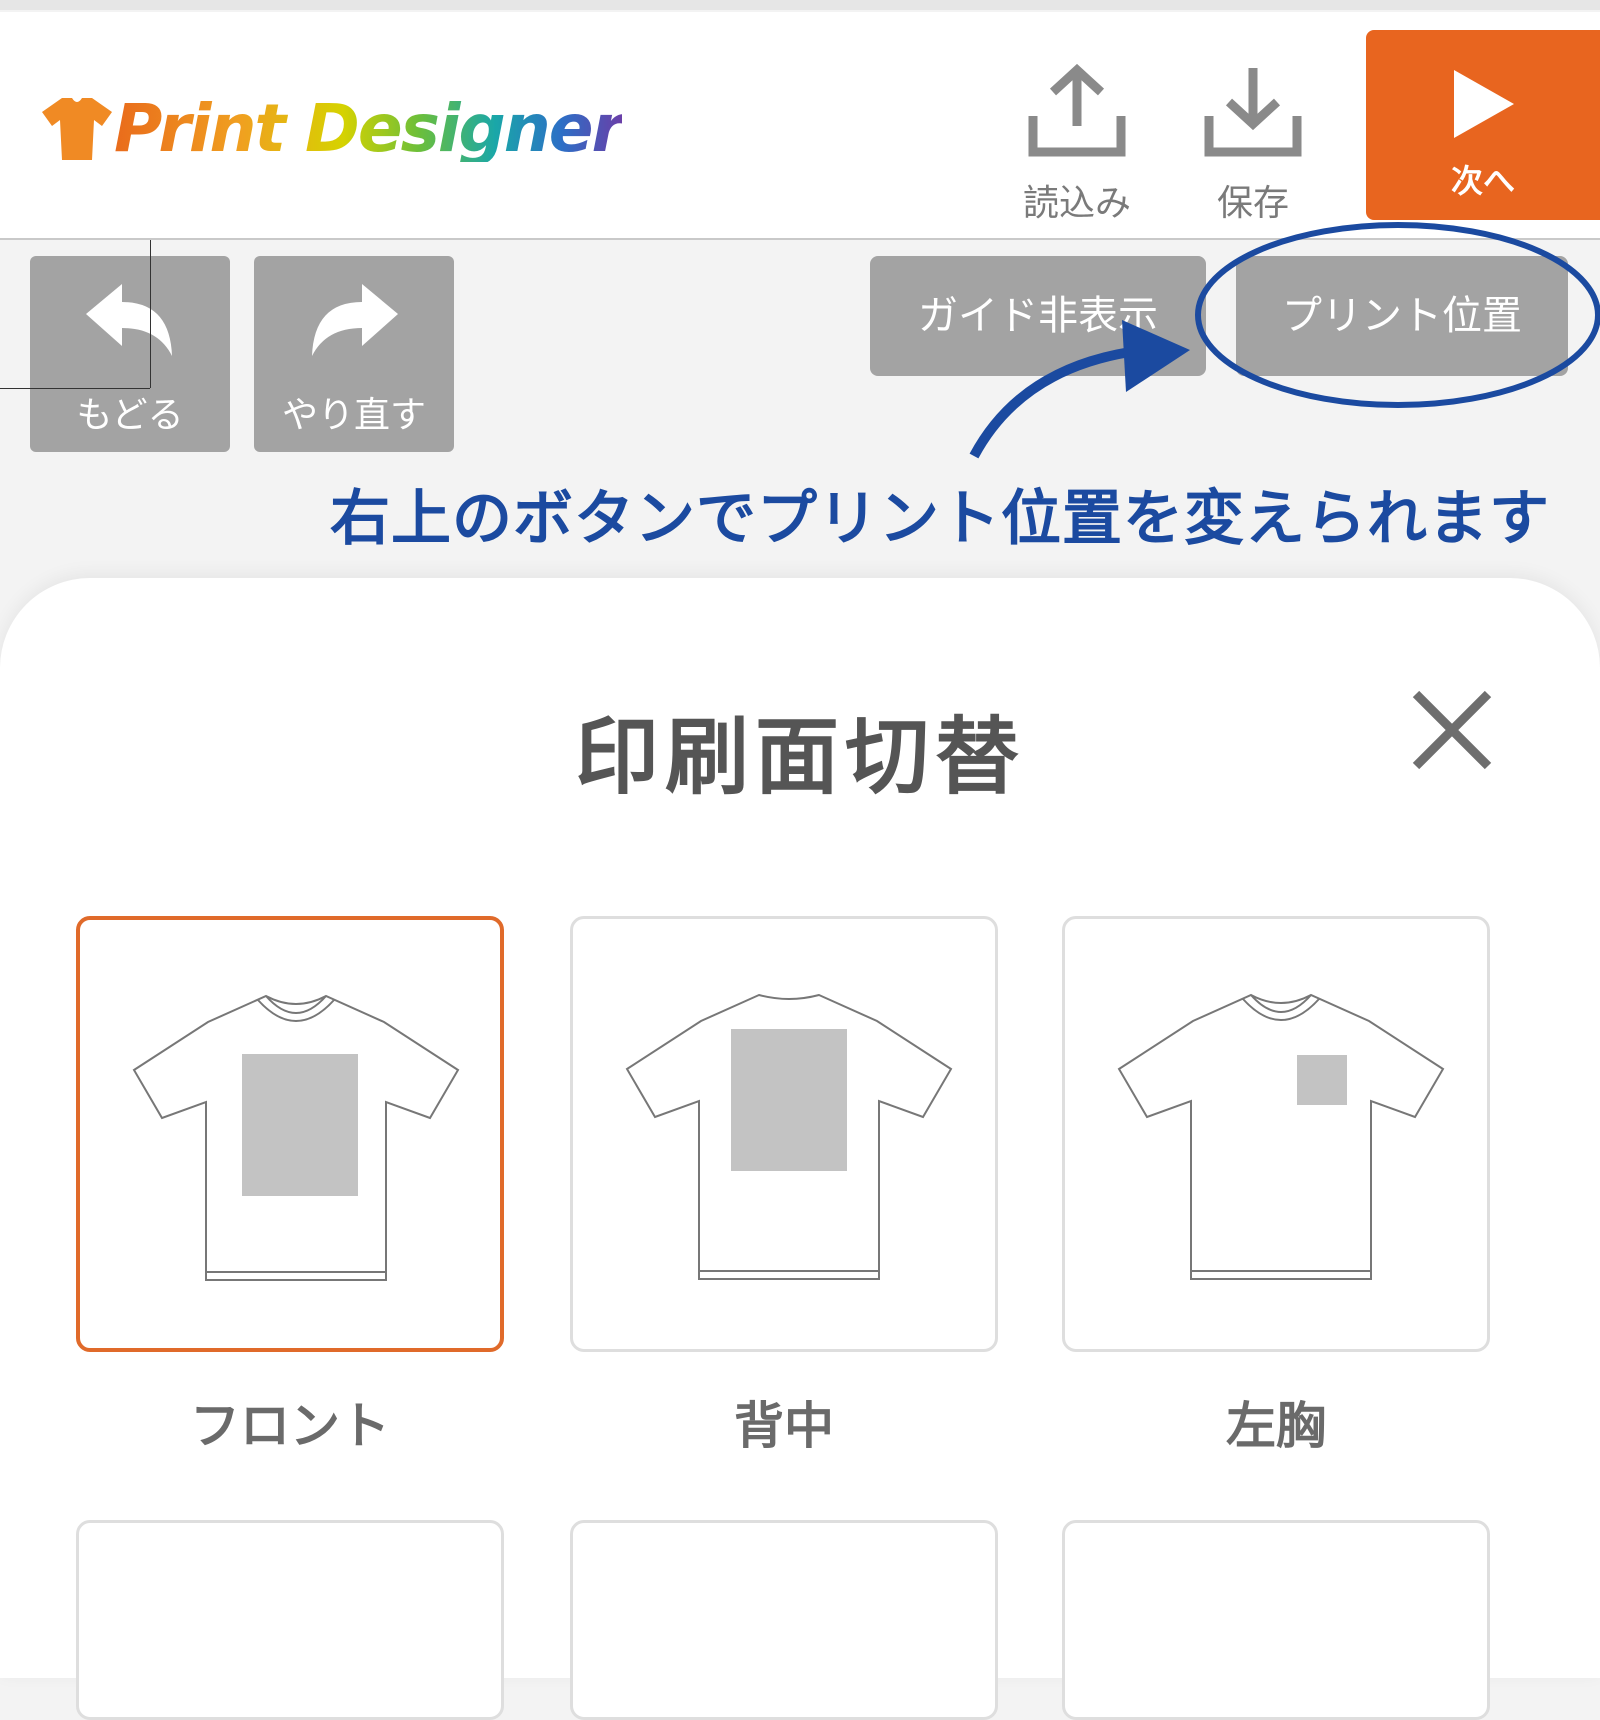  What do you see at coordinates (799, 757) in the screenshot?
I see `panel-title: 印刷面切替` at bounding box center [799, 757].